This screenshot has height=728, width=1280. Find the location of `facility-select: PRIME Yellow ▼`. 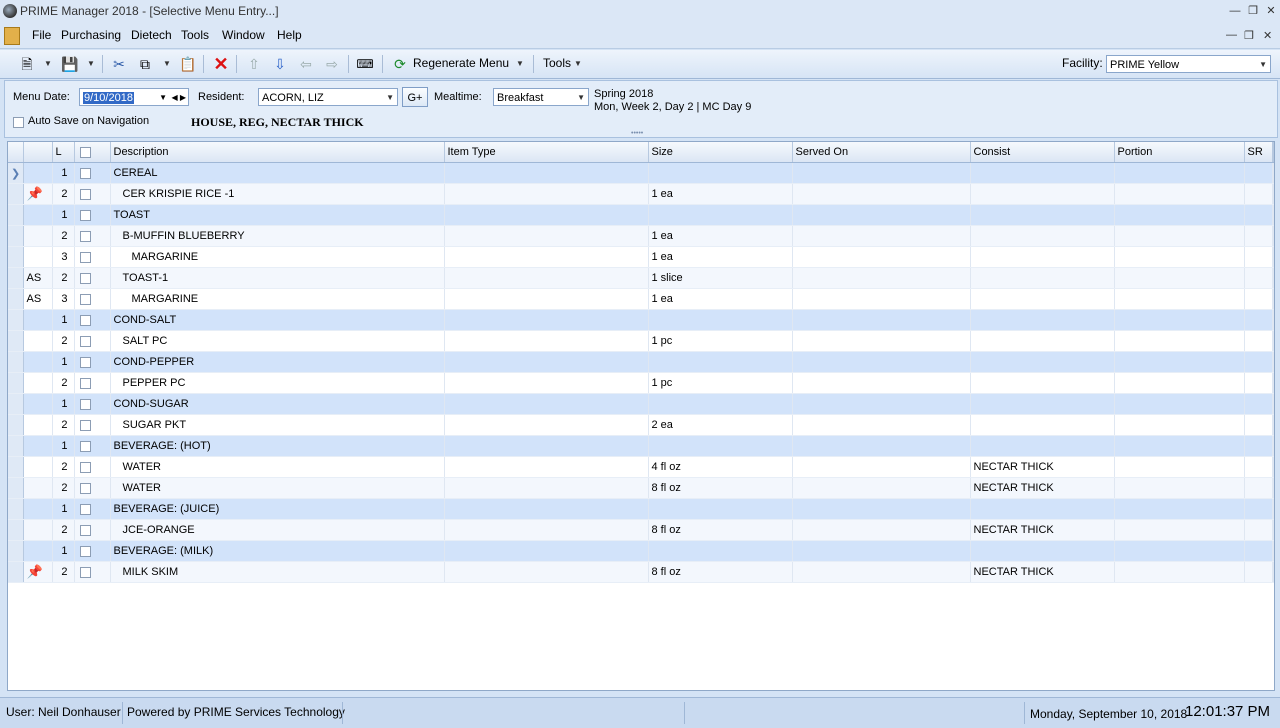

facility-select: PRIME Yellow ▼ is located at coordinates (1188, 64).